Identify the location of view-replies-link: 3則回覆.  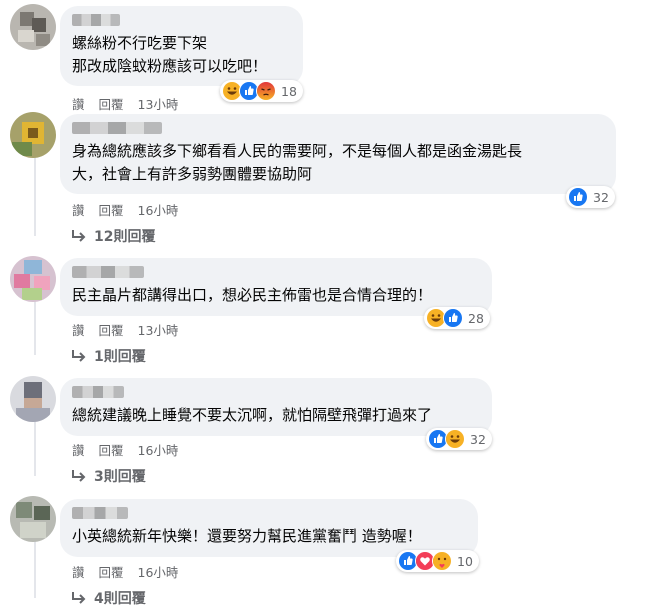
(108, 476).